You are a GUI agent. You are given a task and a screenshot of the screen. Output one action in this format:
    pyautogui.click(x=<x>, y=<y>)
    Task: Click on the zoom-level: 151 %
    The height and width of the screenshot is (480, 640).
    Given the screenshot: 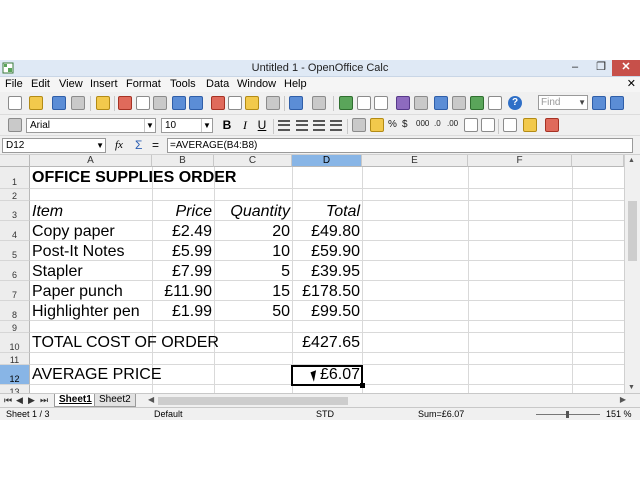 What is the action you would take?
    pyautogui.click(x=619, y=414)
    